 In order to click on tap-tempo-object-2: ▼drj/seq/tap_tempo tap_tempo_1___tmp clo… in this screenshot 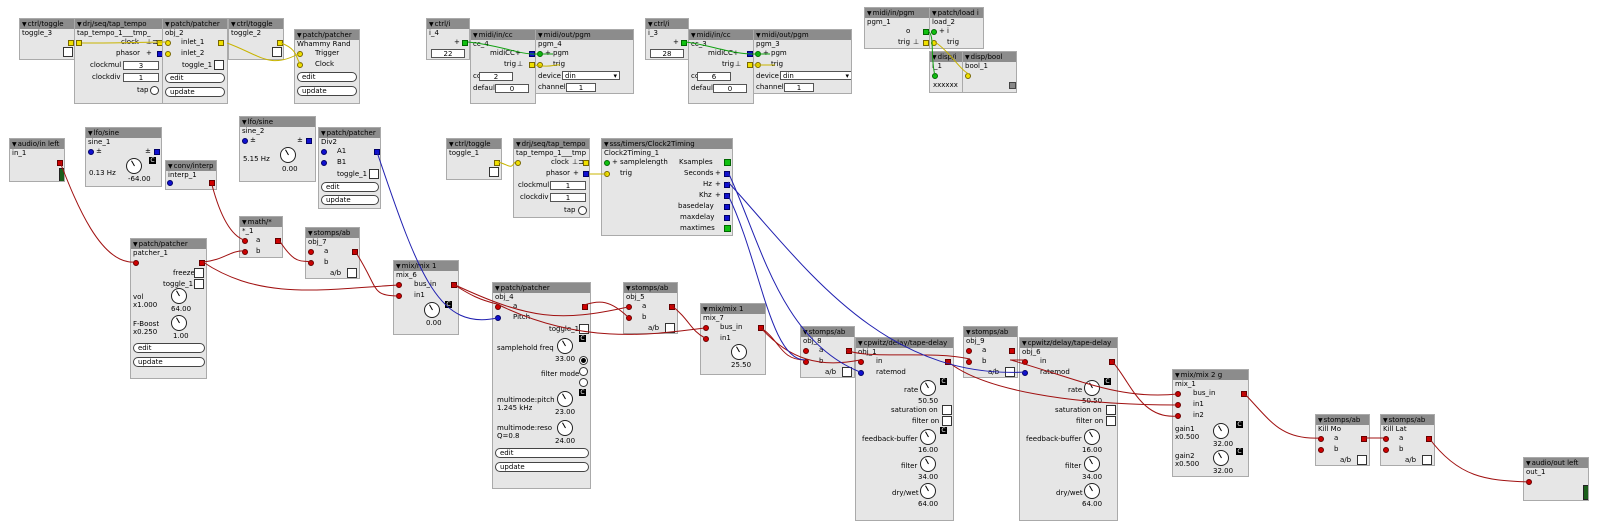, I will do `click(551, 178)`.